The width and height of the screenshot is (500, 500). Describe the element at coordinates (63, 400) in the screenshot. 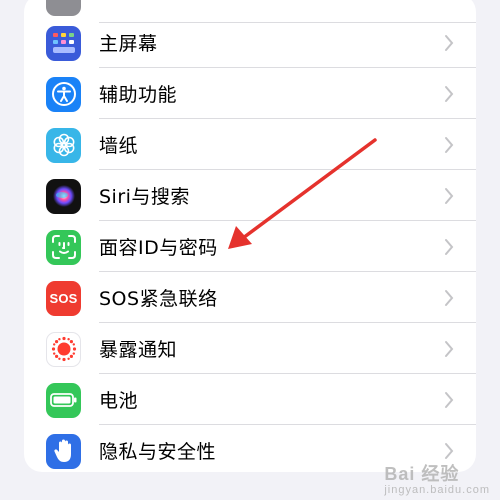

I see `battery-icon` at that location.